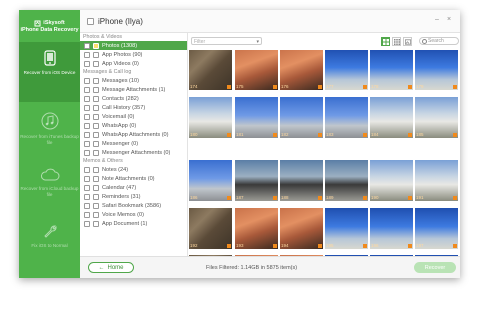 The image size is (480, 310). What do you see at coordinates (49, 72) in the screenshot?
I see `mode-recover-ios-device: Recover from iOS Device` at bounding box center [49, 72].